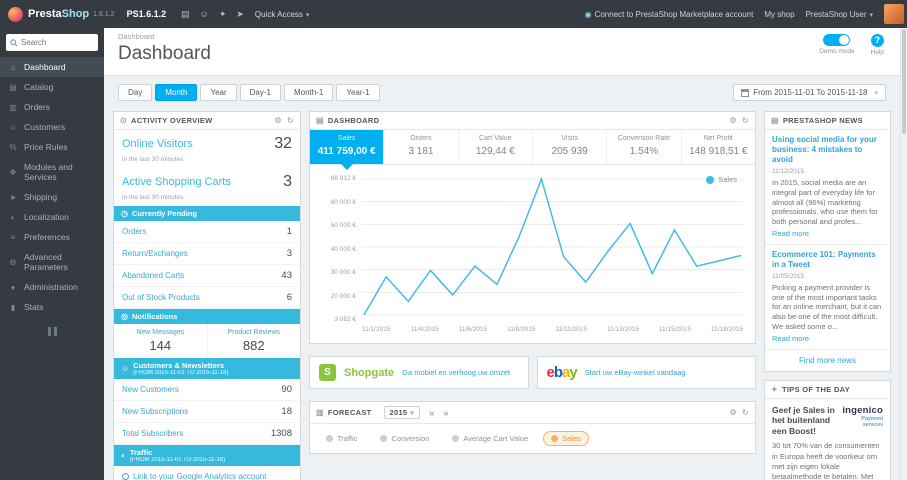 This screenshot has width=907, height=480. What do you see at coordinates (347, 150) in the screenshot?
I see `kpi-sales: Sales 411 759,00 €` at bounding box center [347, 150].